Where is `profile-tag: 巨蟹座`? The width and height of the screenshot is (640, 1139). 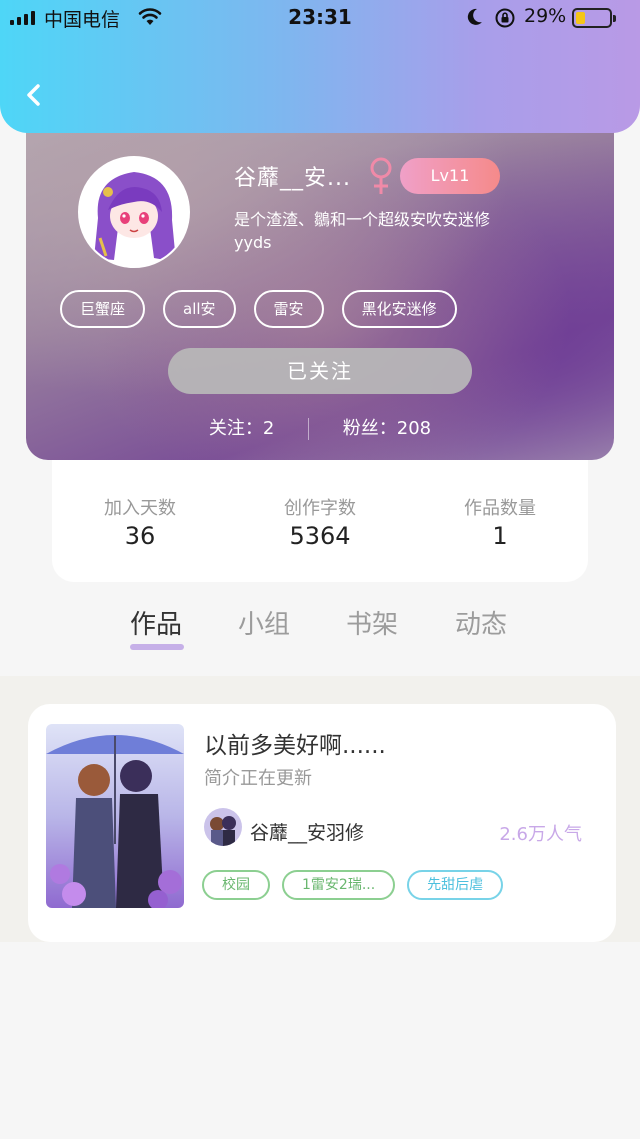
profile-tag: 巨蟹座 is located at coordinates (103, 309).